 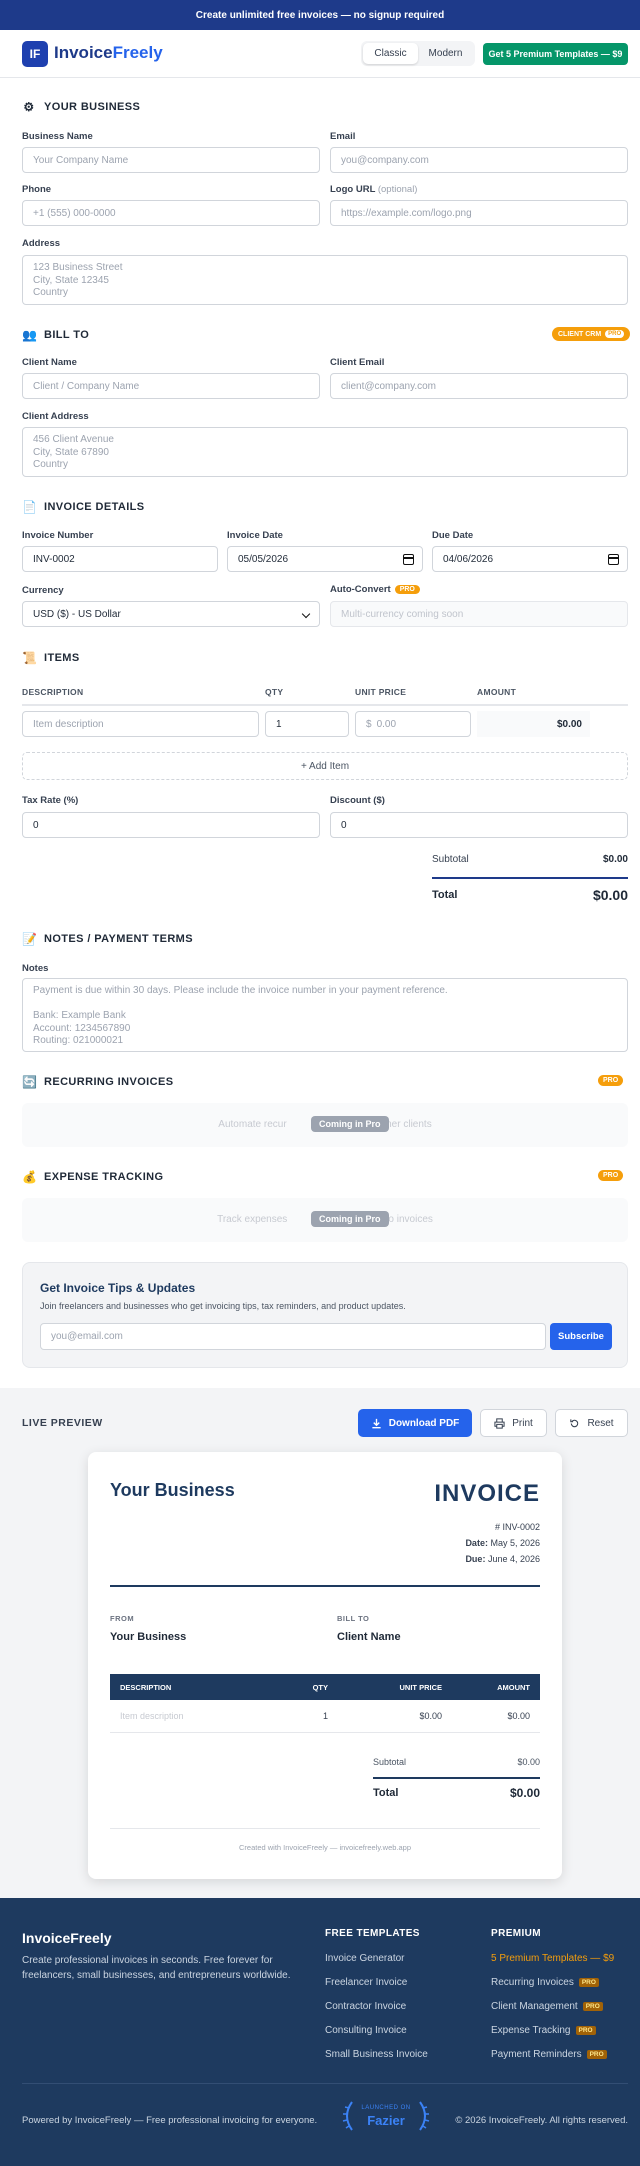 I want to click on footer-link-premium-templates: 5 Premium Templates — $9, so click(x=552, y=1958).